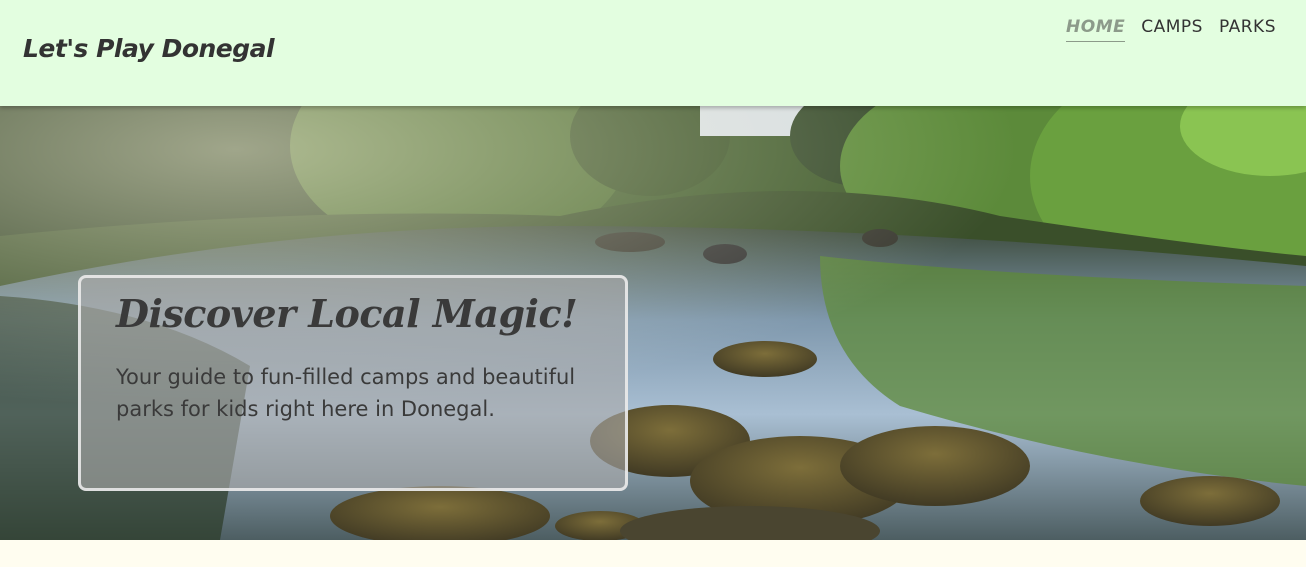 Image resolution: width=1306 pixels, height=567 pixels. What do you see at coordinates (1247, 29) in the screenshot?
I see `nav-parks-link: PARKS` at bounding box center [1247, 29].